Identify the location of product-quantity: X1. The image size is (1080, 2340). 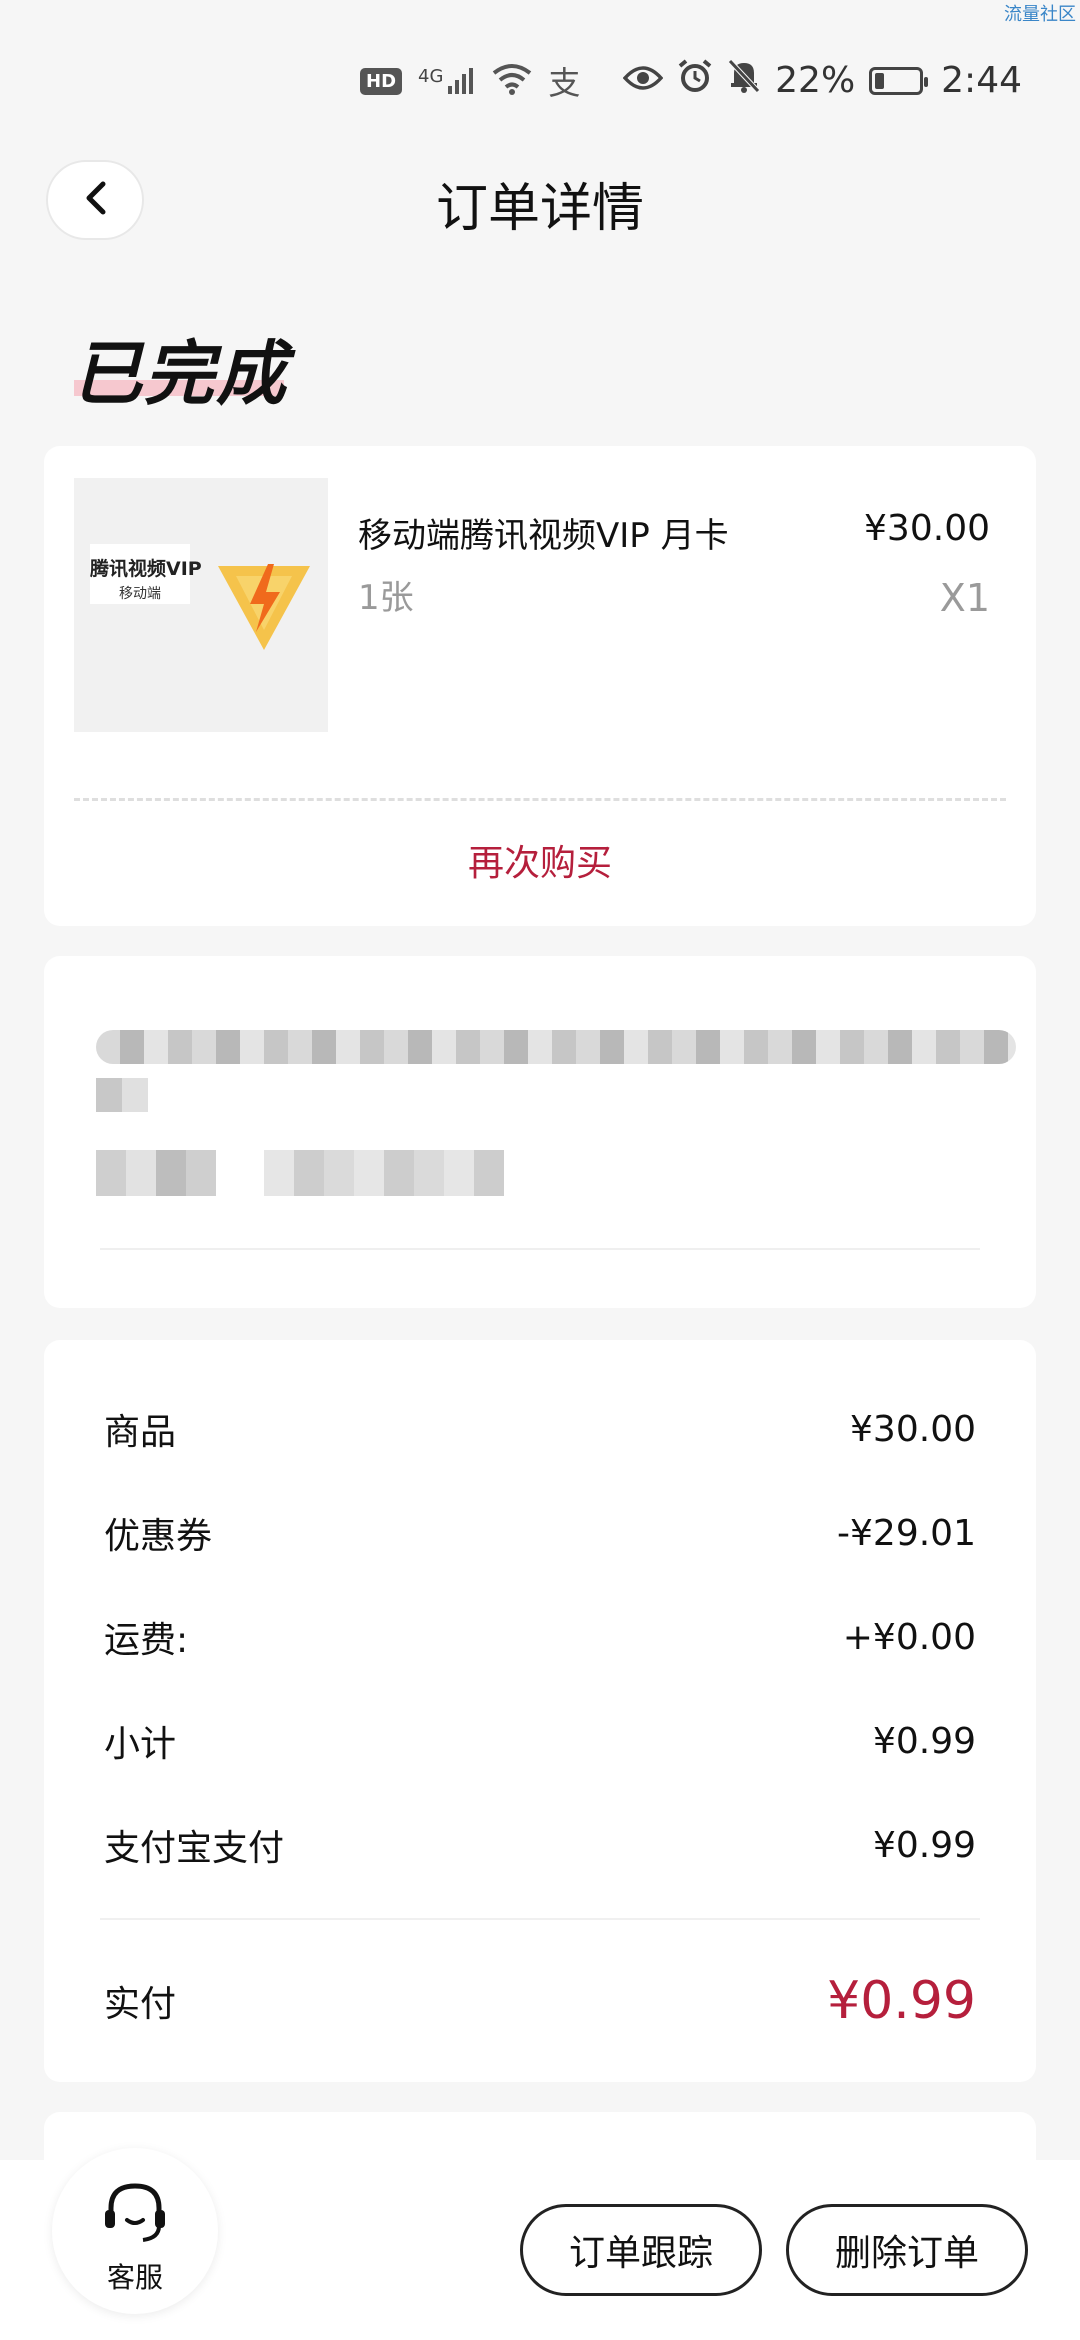
(964, 598).